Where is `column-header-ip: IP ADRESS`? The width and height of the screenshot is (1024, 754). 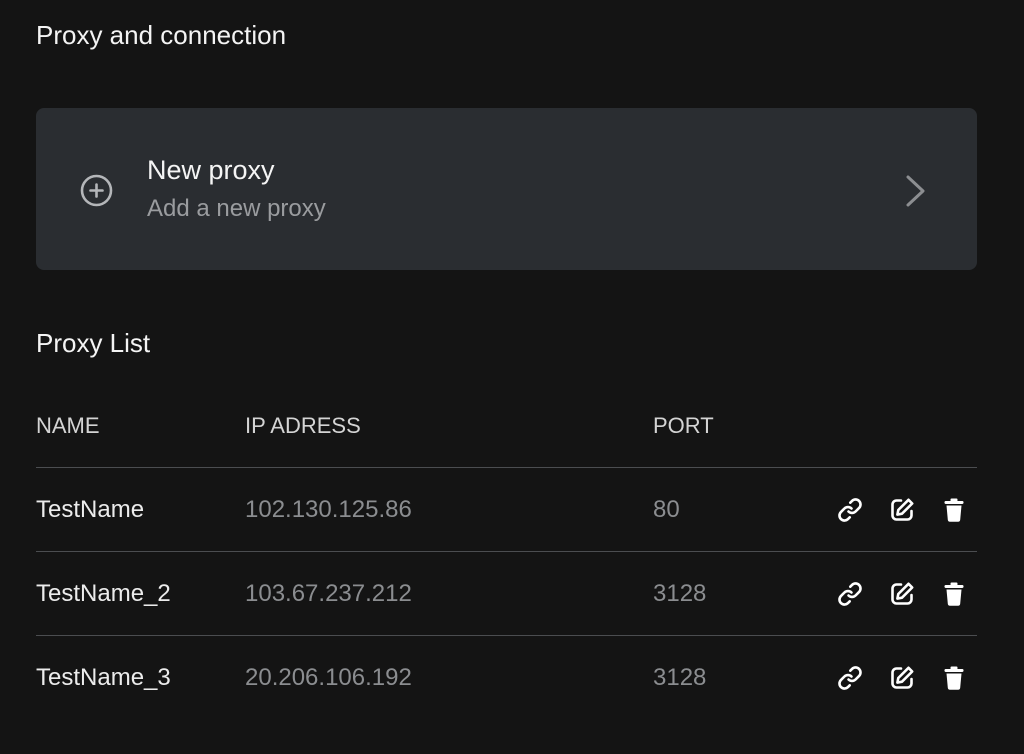
column-header-ip: IP ADRESS is located at coordinates (303, 425).